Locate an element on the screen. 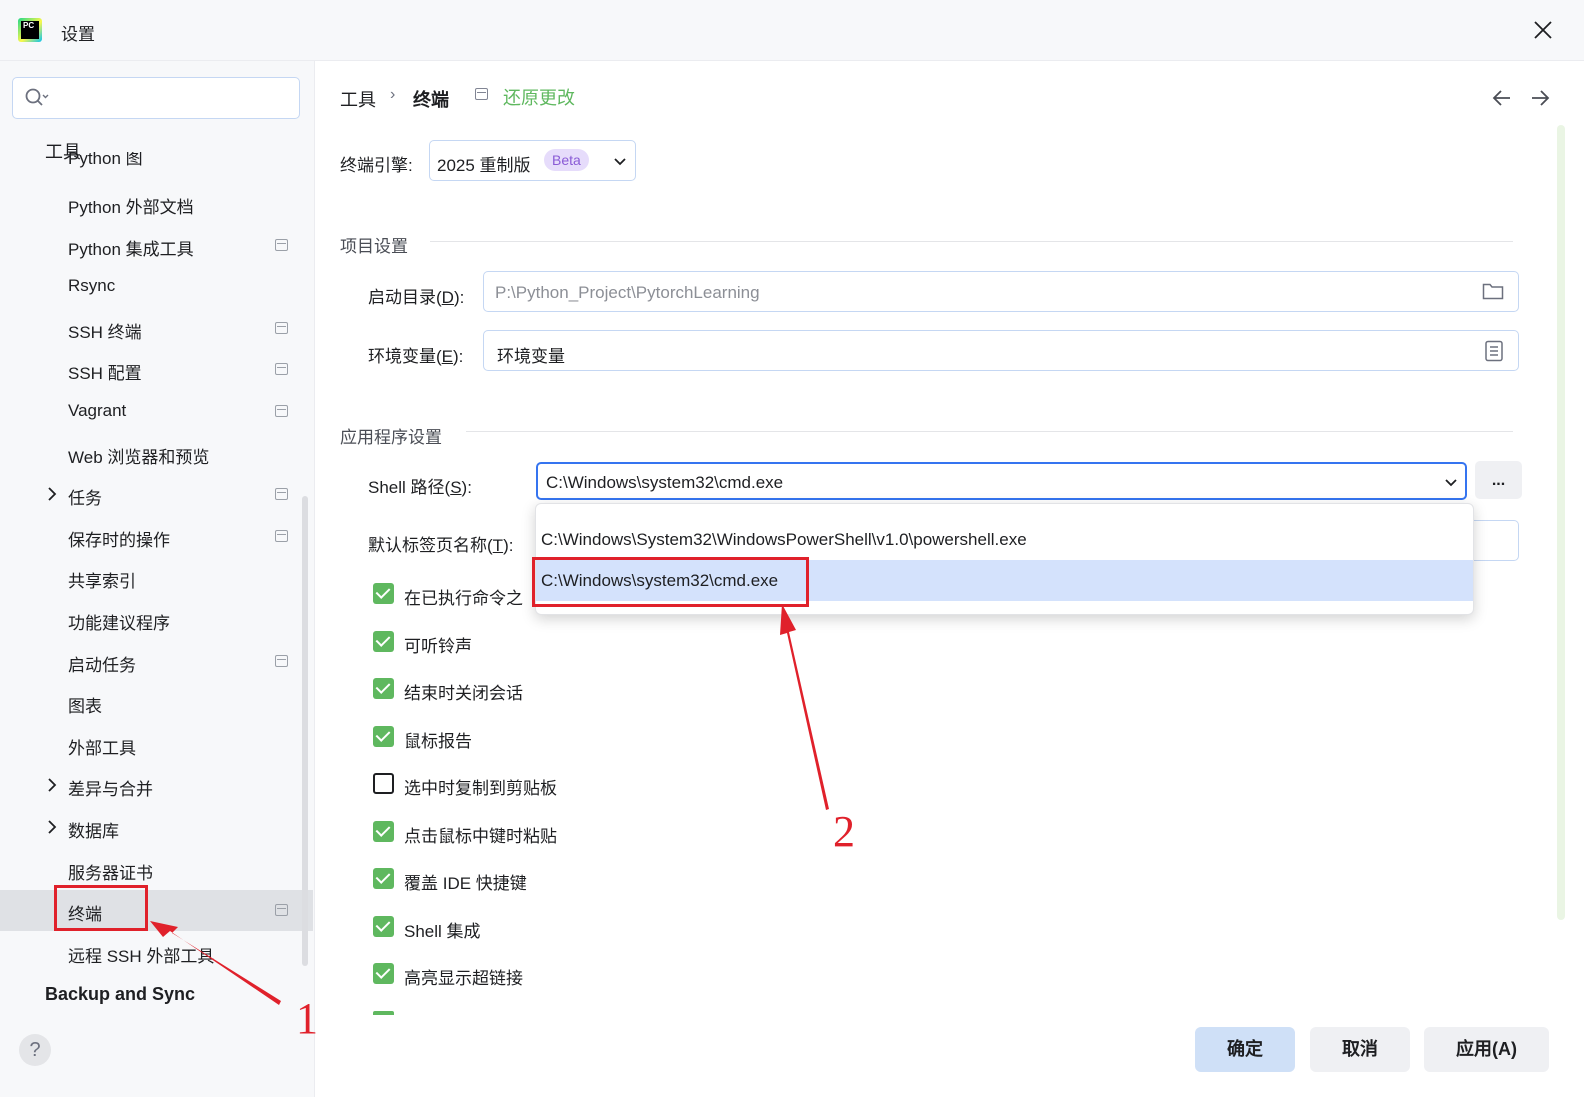 The height and width of the screenshot is (1097, 1584). help-button: ? is located at coordinates (35, 1050).